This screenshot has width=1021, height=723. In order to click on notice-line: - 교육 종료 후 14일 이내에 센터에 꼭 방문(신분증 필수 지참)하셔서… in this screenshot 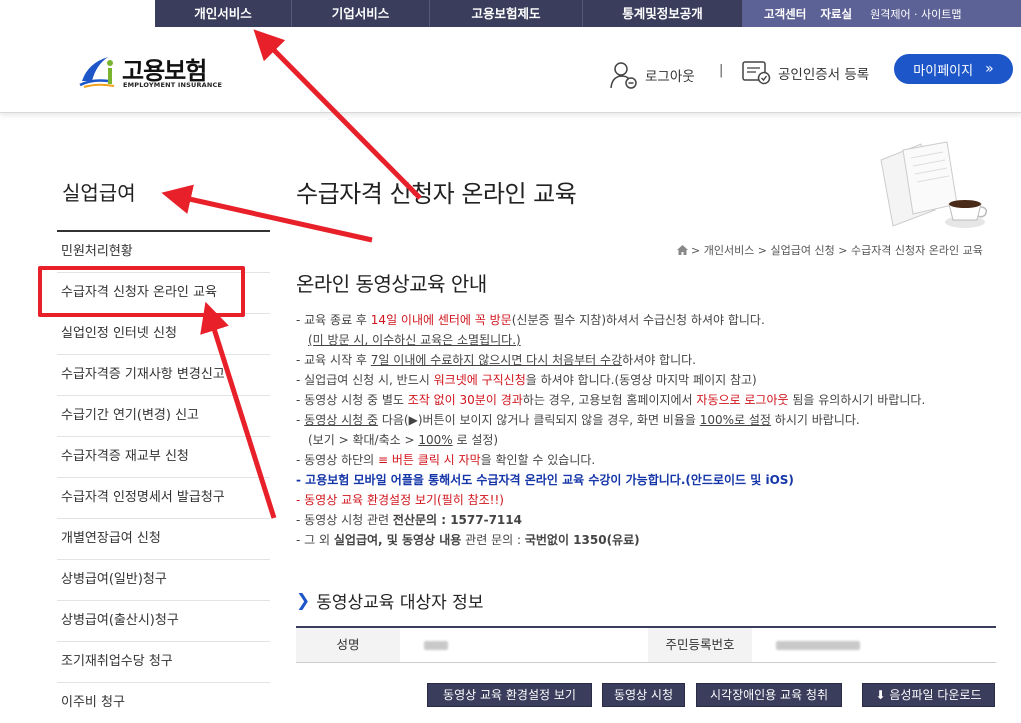, I will do `click(651, 320)`.